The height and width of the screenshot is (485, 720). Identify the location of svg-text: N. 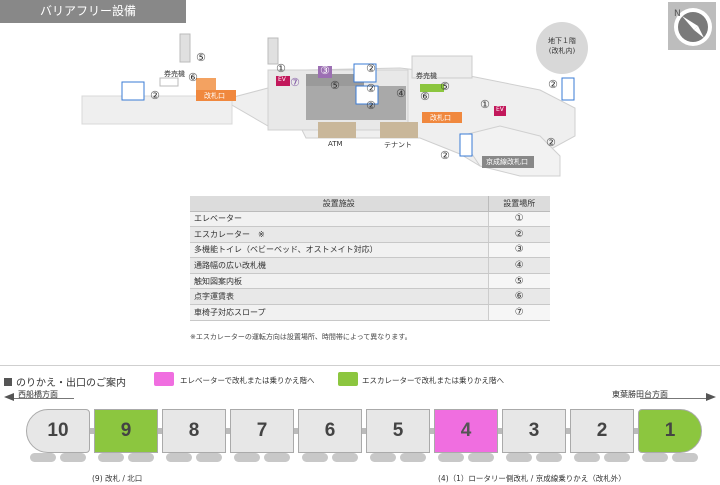
(677, 14).